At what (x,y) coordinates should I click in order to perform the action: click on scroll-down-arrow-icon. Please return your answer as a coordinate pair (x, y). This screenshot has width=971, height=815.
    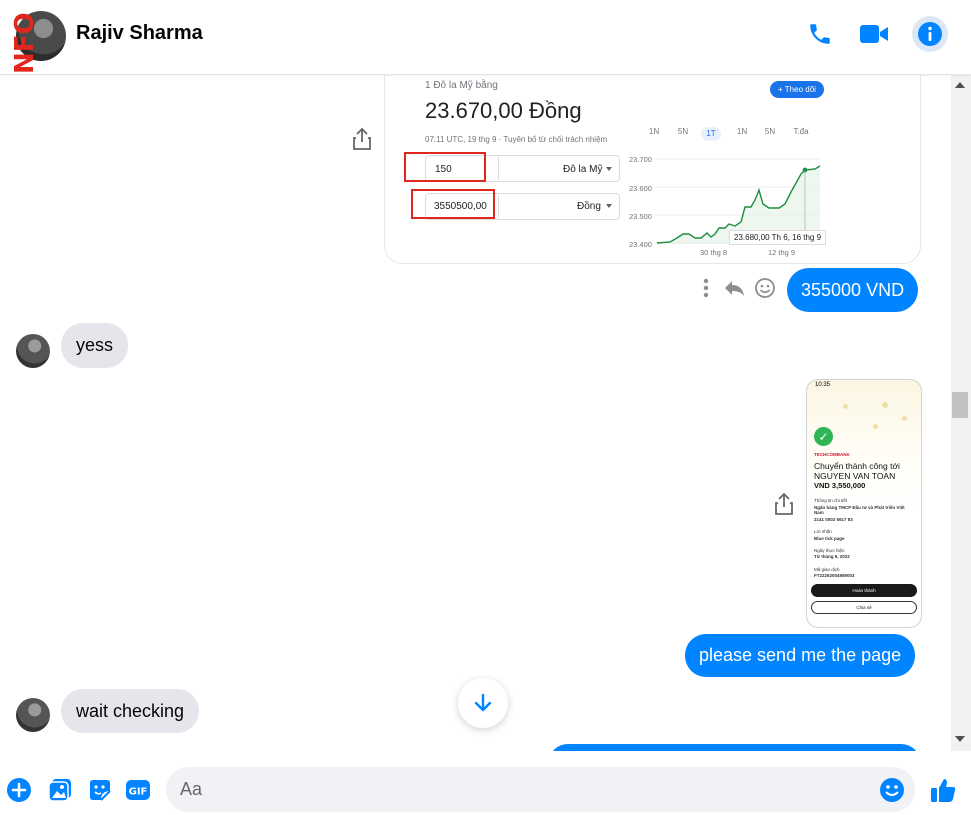
    Looking at the image, I should click on (960, 739).